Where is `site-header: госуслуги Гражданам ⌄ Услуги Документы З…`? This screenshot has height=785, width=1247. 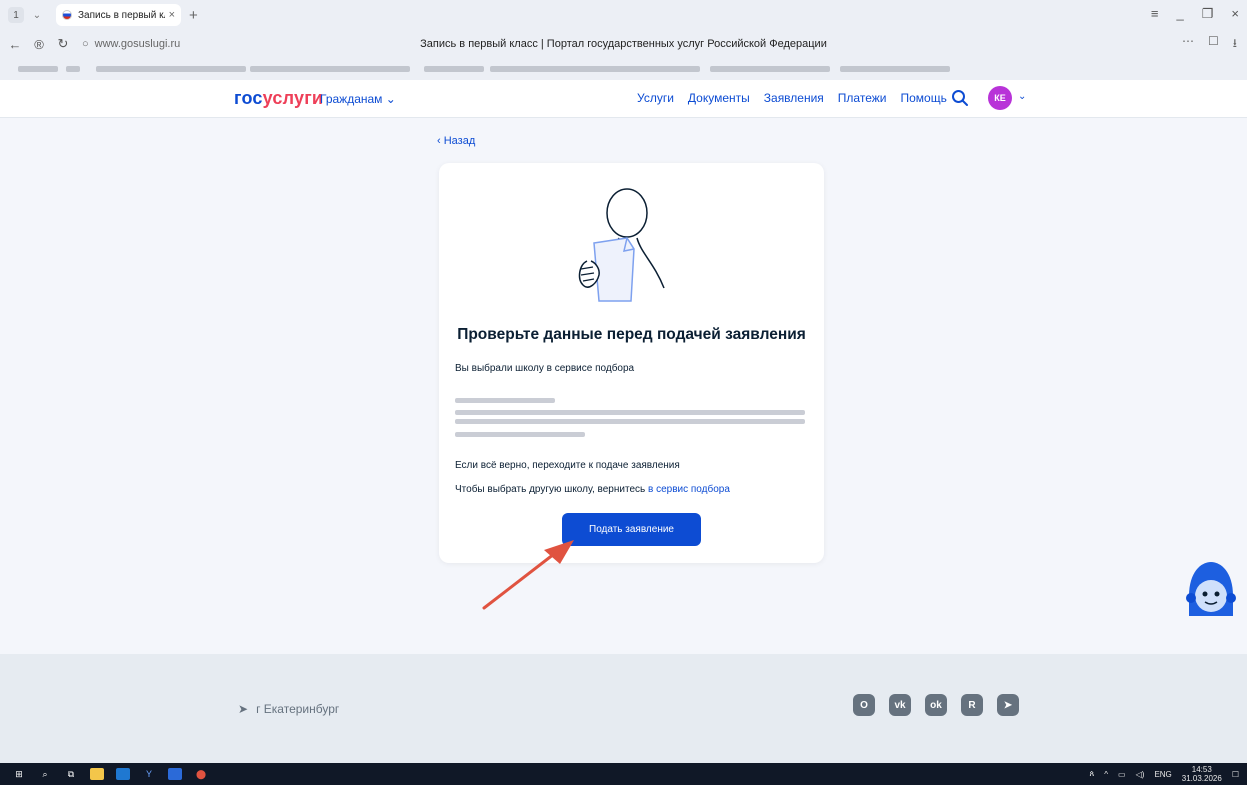 site-header: госуслуги Гражданам ⌄ Услуги Документы З… is located at coordinates (623, 99).